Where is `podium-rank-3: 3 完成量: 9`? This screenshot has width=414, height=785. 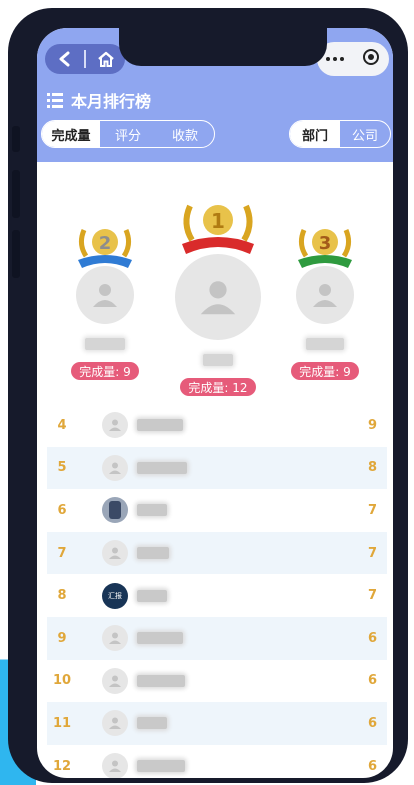 podium-rank-3: 3 完成量: 9 is located at coordinates (325, 301).